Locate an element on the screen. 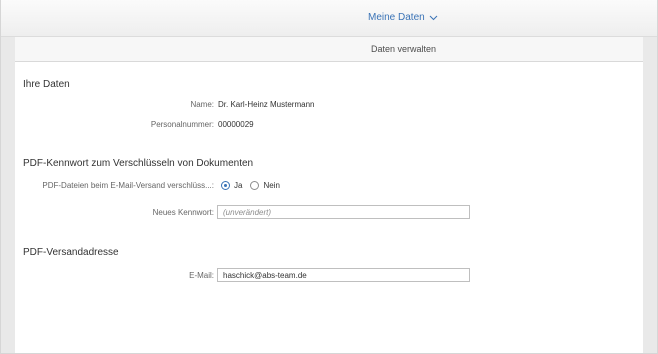 This screenshot has height=354, width=658. left-margin is located at coordinates (8, 195).